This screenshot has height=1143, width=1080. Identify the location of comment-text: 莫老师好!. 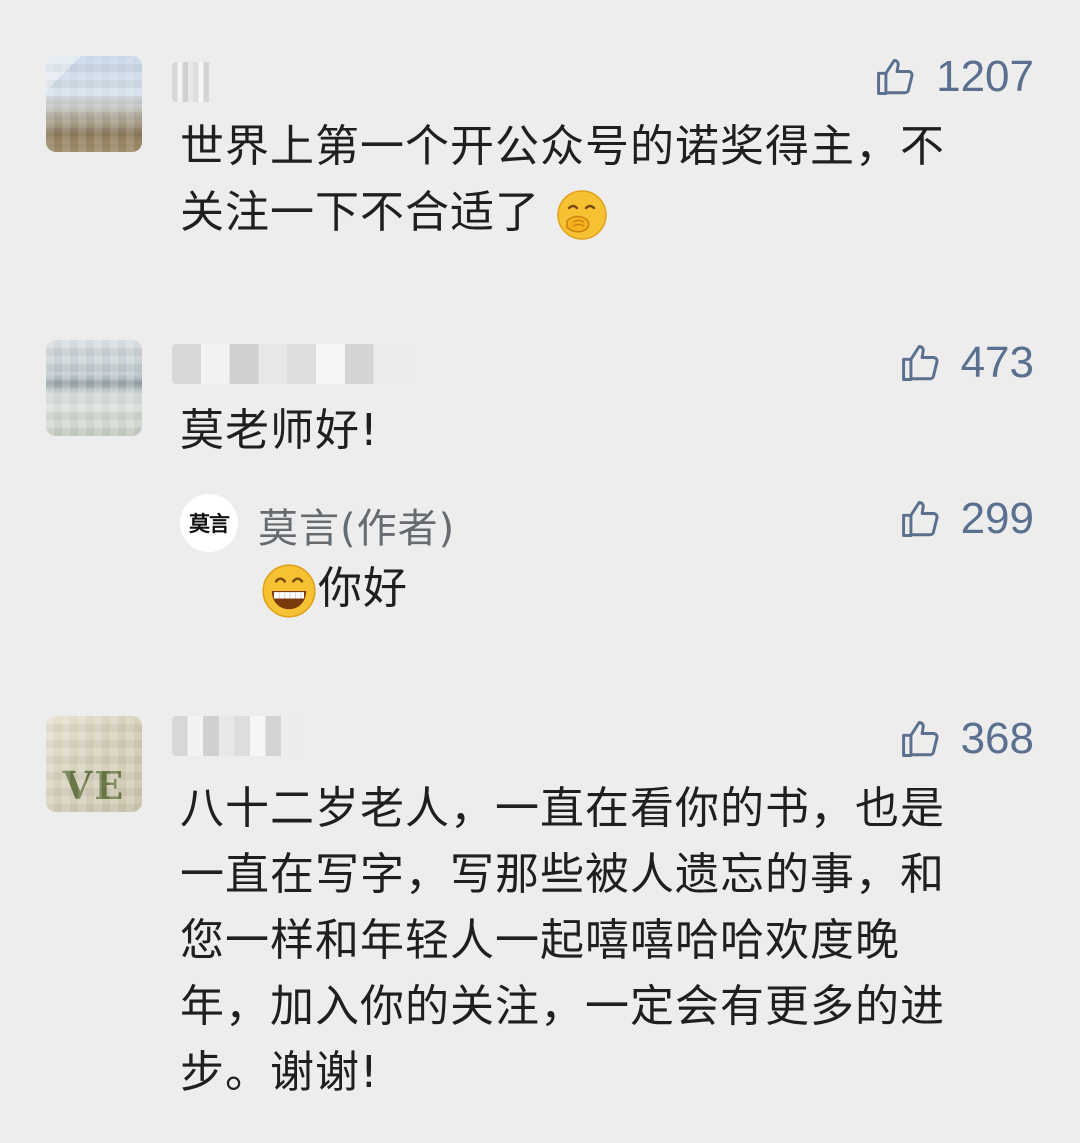
(279, 430).